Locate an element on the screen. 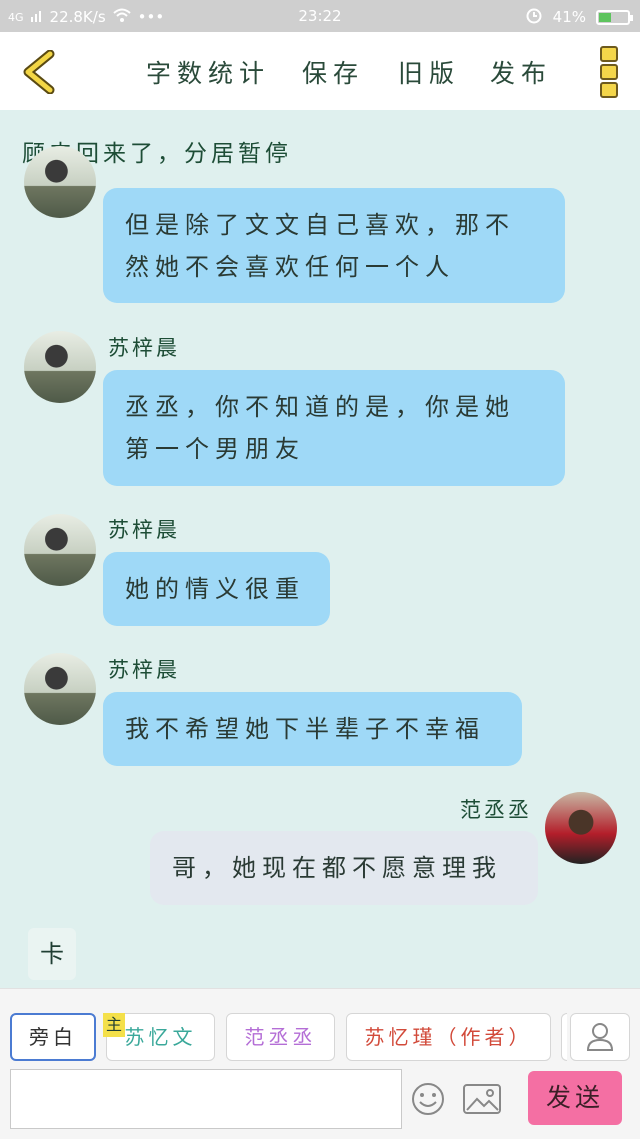 This screenshot has height=1139, width=640. battery-percent: 41% is located at coordinates (569, 17).